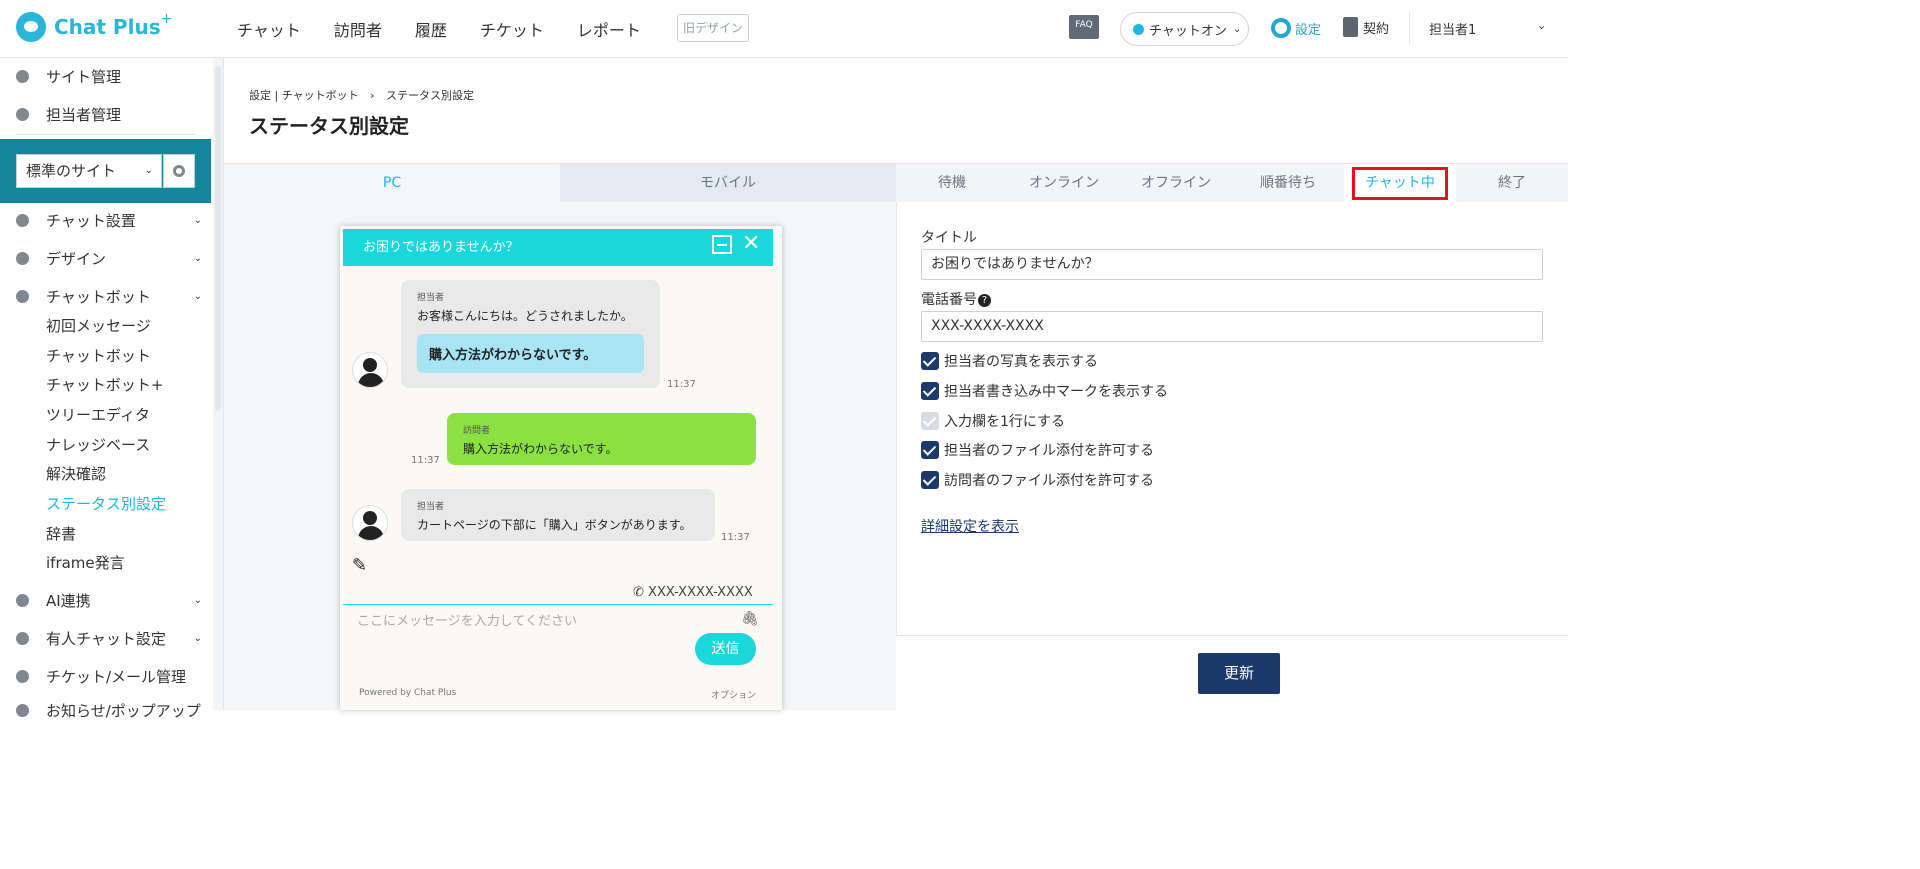 The image size is (1920, 869). What do you see at coordinates (1350, 27) in the screenshot?
I see `document-icon` at bounding box center [1350, 27].